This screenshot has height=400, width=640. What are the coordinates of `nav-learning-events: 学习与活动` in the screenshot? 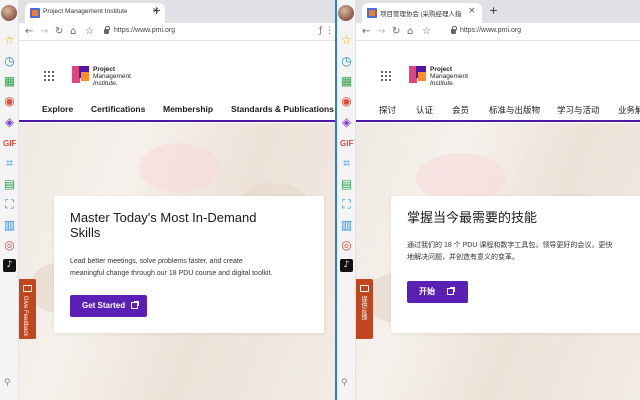 It's located at (578, 110).